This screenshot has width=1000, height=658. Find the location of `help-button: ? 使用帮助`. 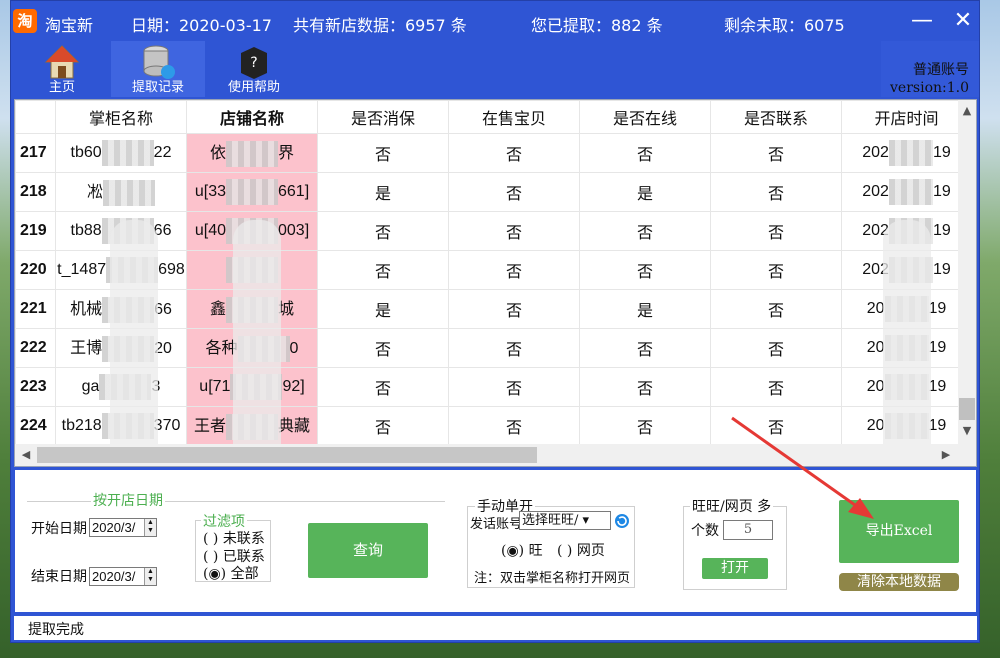

help-button: ? 使用帮助 is located at coordinates (254, 69).